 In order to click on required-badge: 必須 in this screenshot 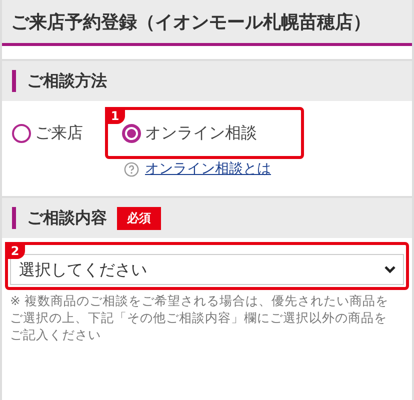, I will do `click(139, 218)`.